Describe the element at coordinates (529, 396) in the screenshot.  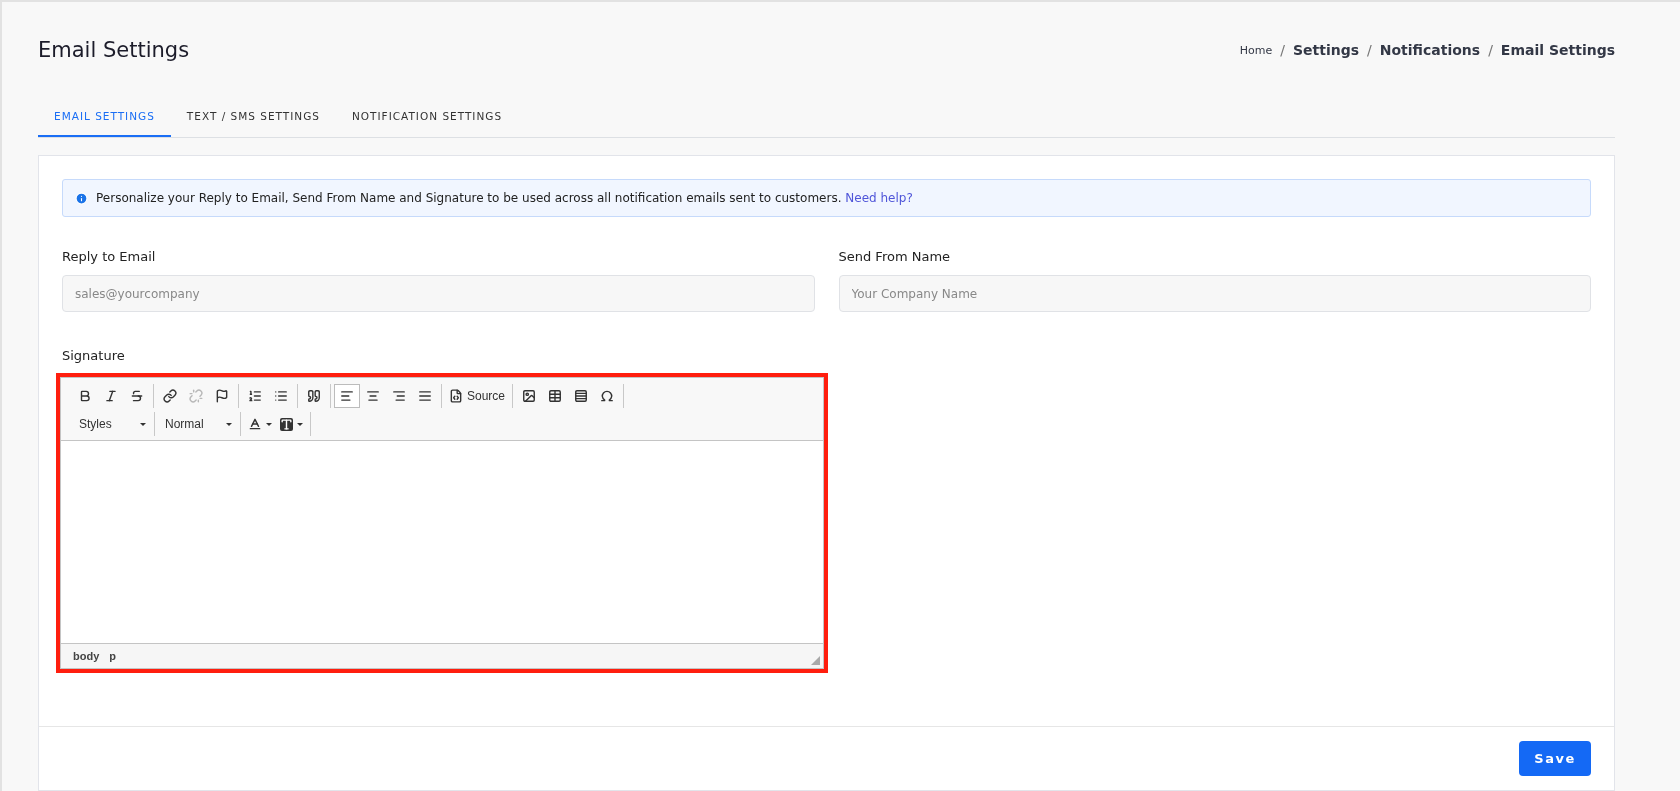
I see `image-icon` at that location.